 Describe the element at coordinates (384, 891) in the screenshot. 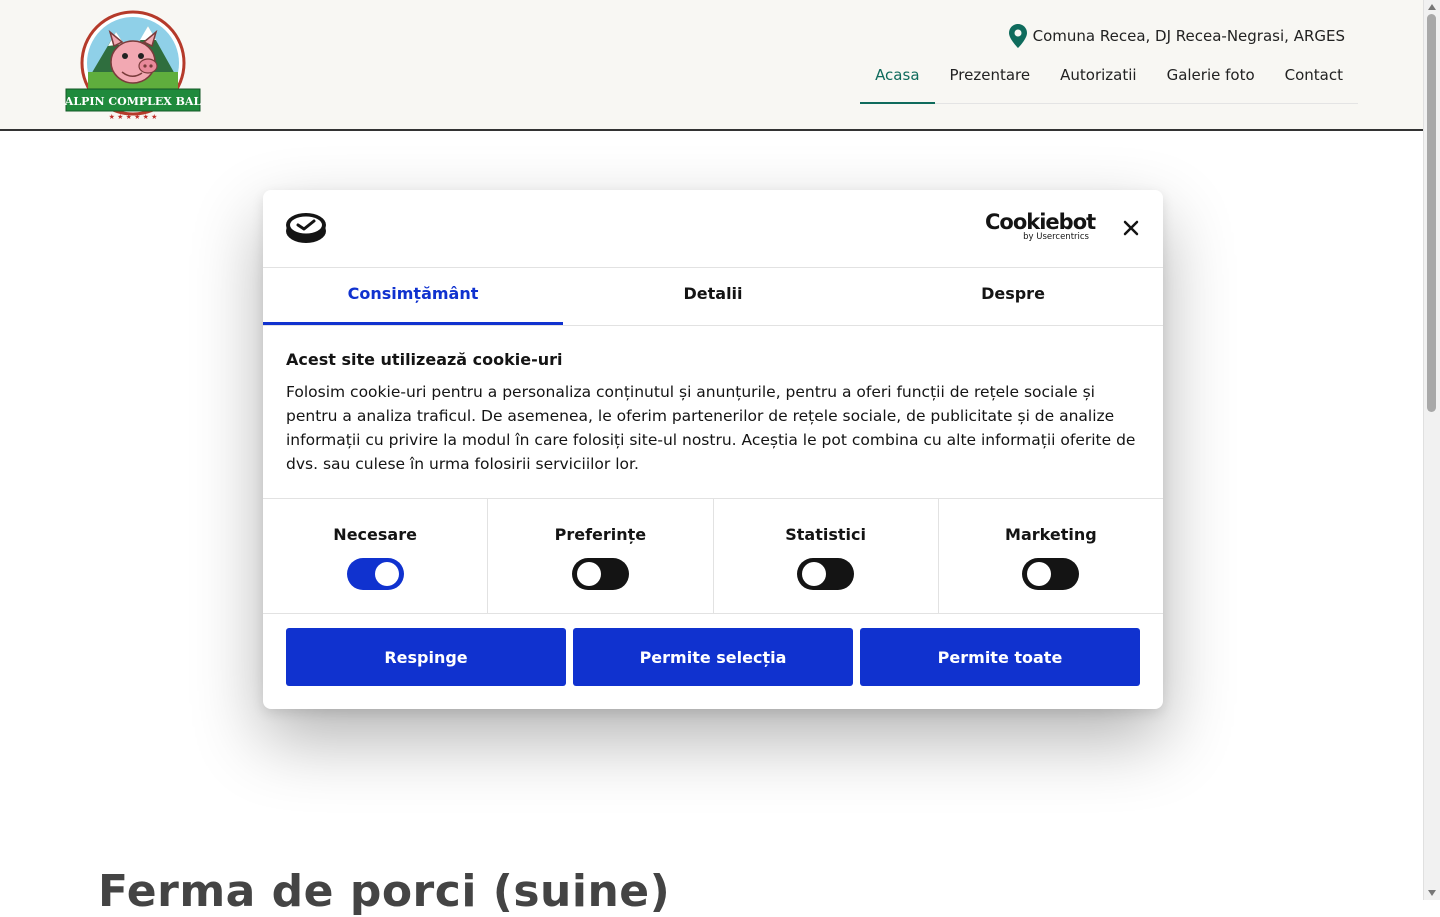

I see `page-heading: Ferma de porci (suine)` at that location.